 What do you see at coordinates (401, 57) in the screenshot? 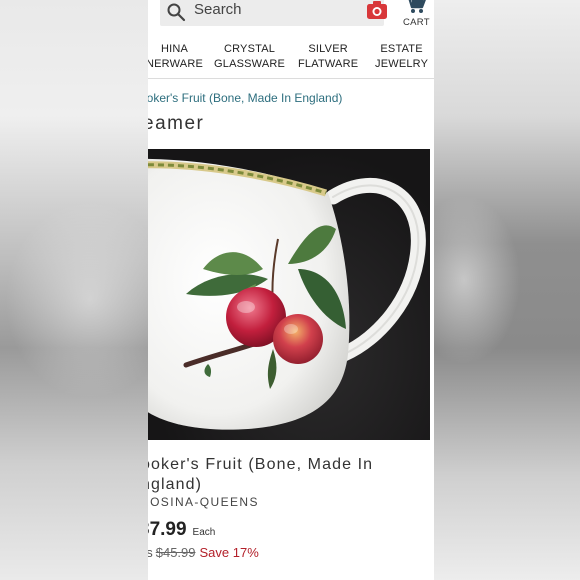
I see `nav-item-estate-jewelry: ESTATE JEWELRY` at bounding box center [401, 57].